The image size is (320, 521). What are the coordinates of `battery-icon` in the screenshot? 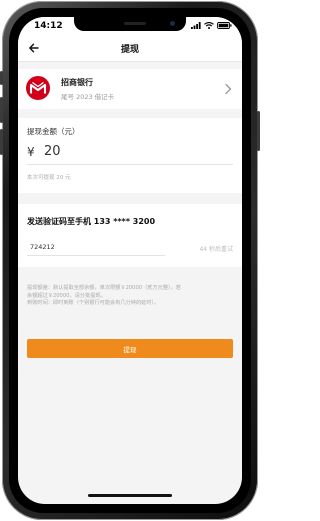 It's located at (224, 25).